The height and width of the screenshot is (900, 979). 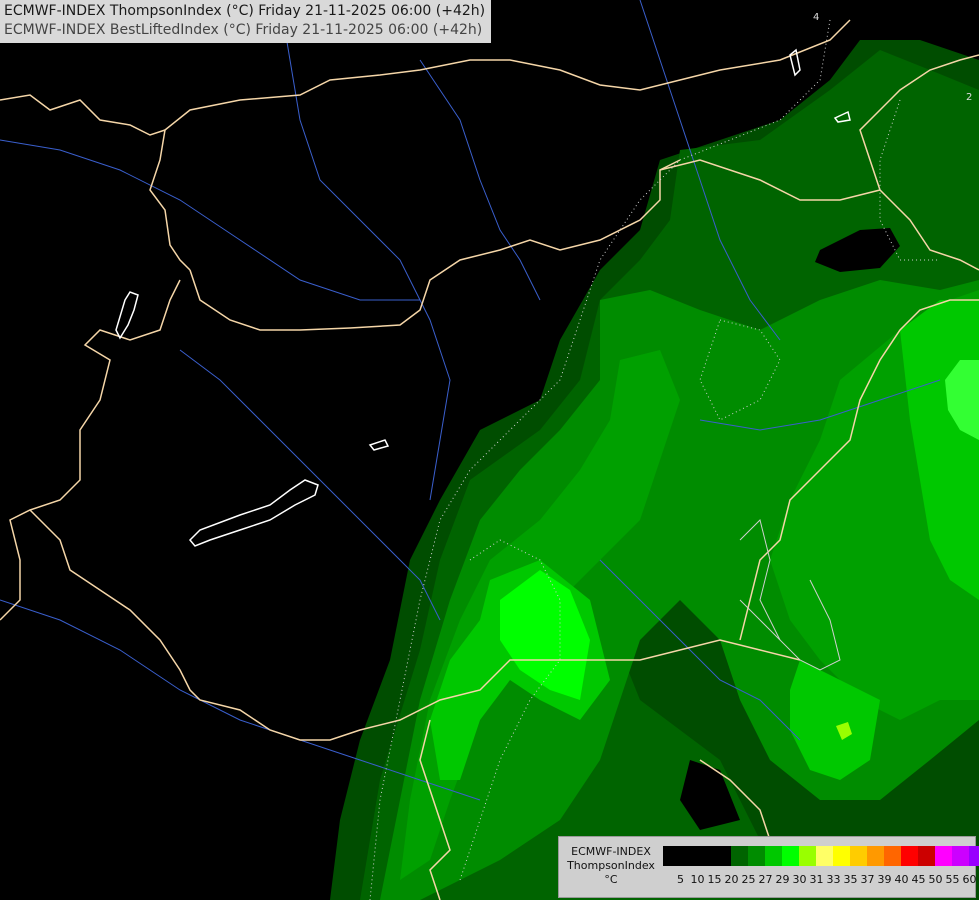 I want to click on legend-unit: °C, so click(x=611, y=879).